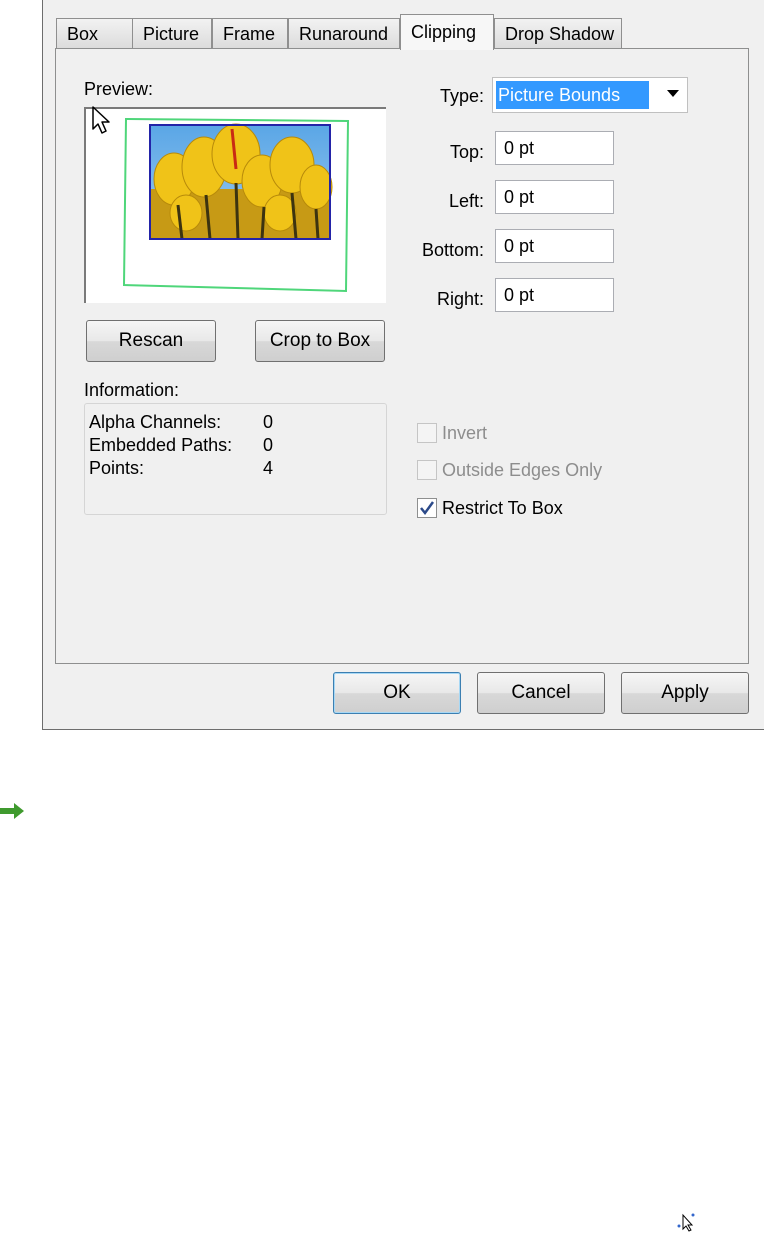 The height and width of the screenshot is (1233, 764). What do you see at coordinates (452, 250) in the screenshot?
I see `bottom-label: Bottom:` at bounding box center [452, 250].